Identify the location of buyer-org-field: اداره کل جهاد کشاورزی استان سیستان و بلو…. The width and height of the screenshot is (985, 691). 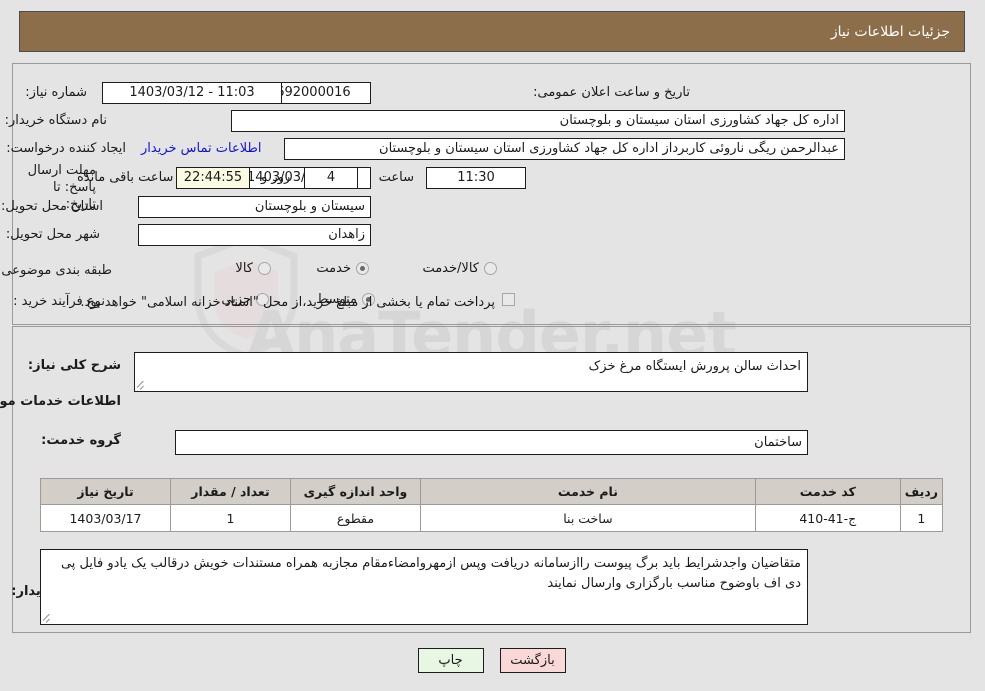
(539, 121).